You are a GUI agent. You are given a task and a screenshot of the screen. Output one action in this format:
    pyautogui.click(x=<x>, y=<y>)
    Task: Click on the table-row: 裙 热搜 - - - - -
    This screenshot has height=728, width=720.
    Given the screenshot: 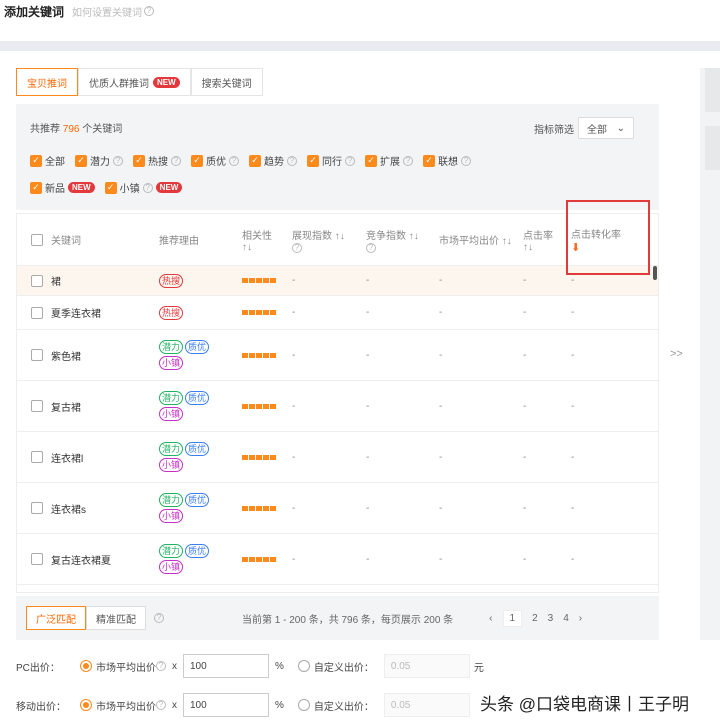 What is the action you would take?
    pyautogui.click(x=337, y=281)
    